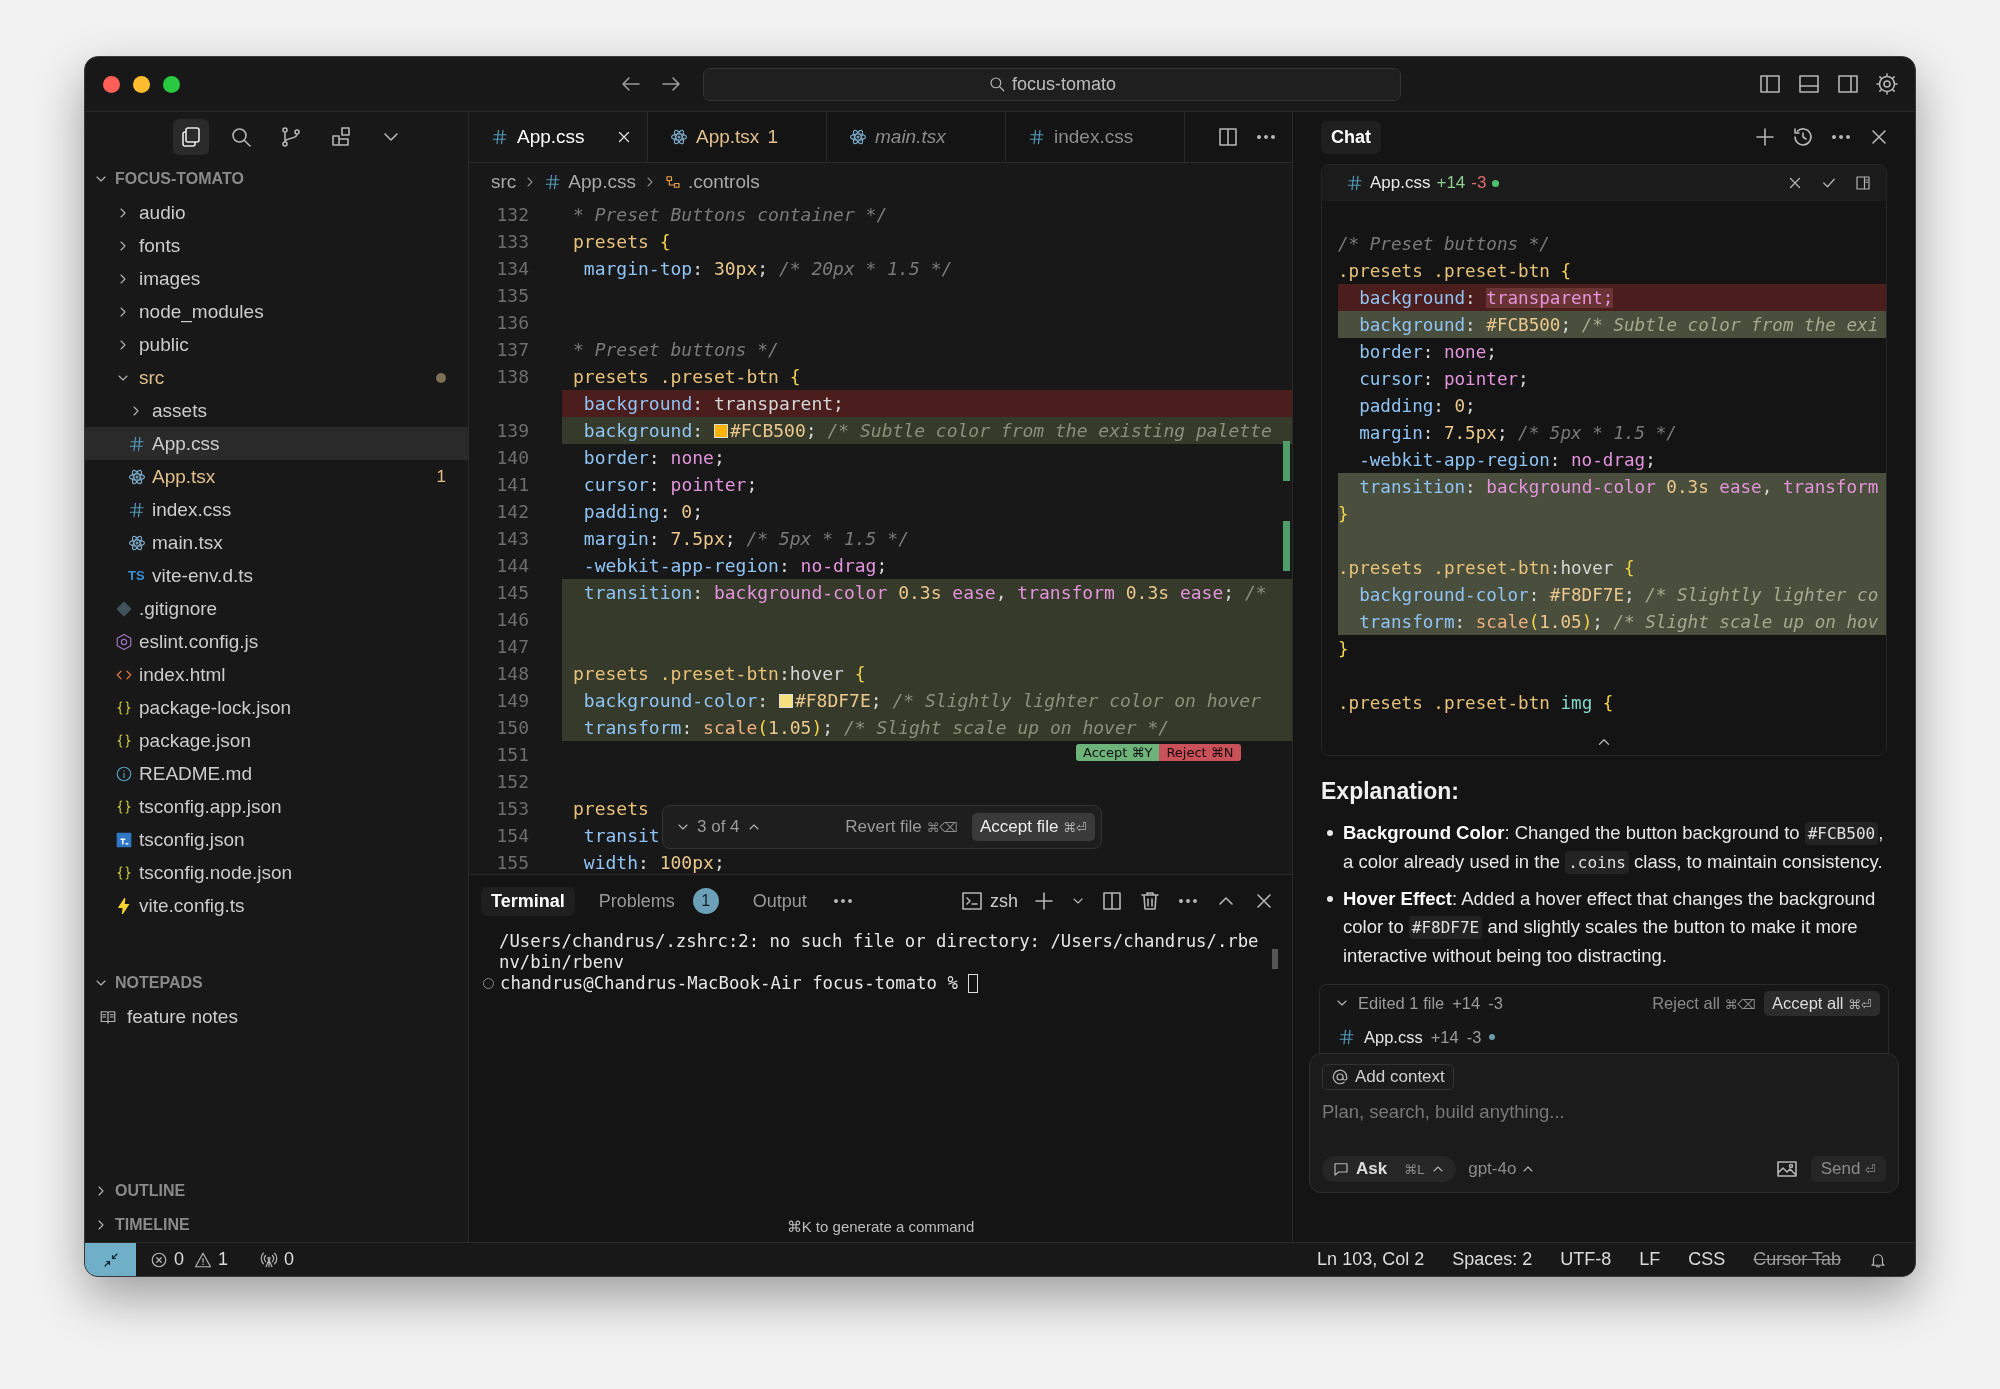  I want to click on status-item: LF, so click(1650, 1259).